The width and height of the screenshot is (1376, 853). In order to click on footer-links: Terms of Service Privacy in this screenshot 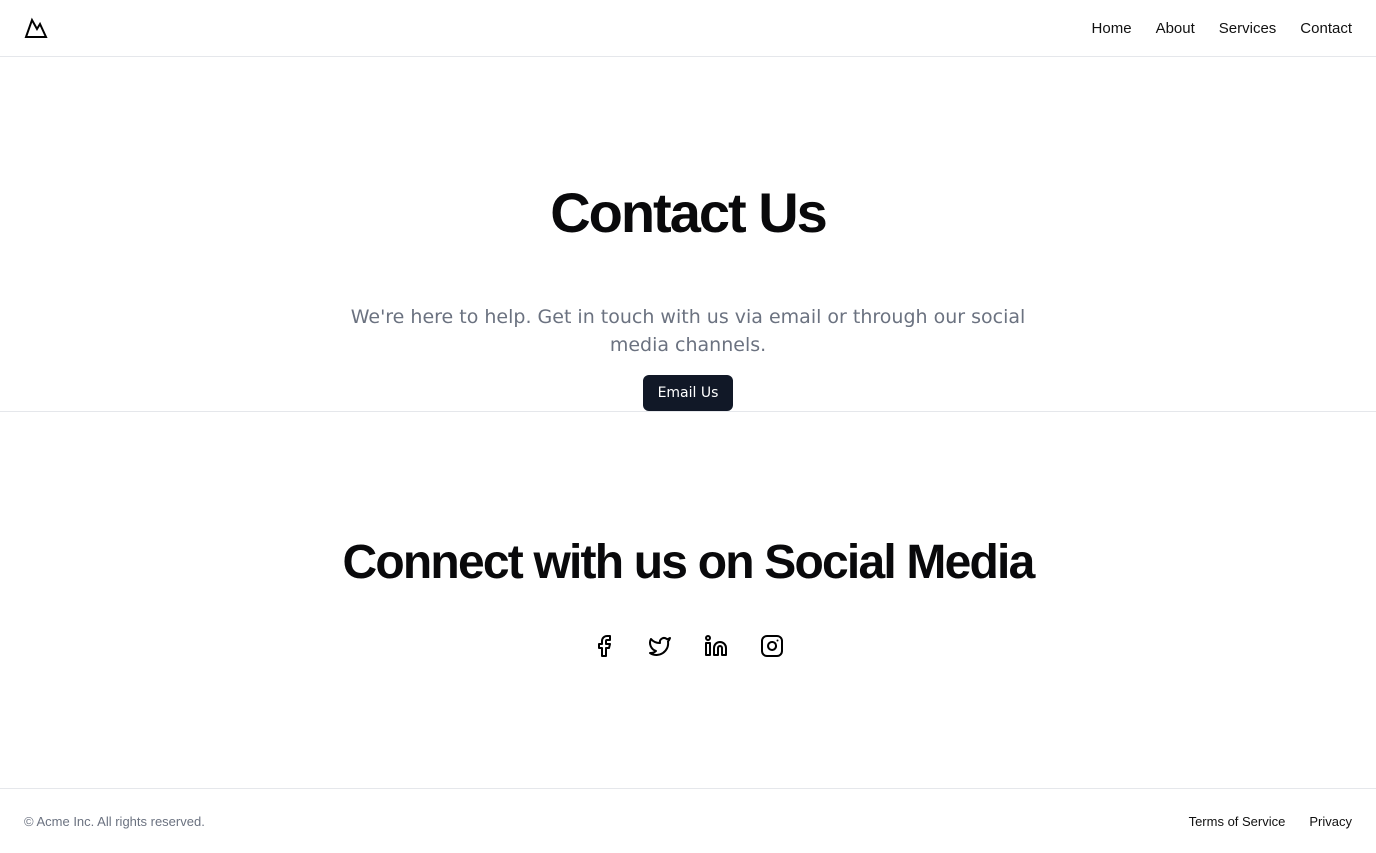, I will do `click(1270, 821)`.